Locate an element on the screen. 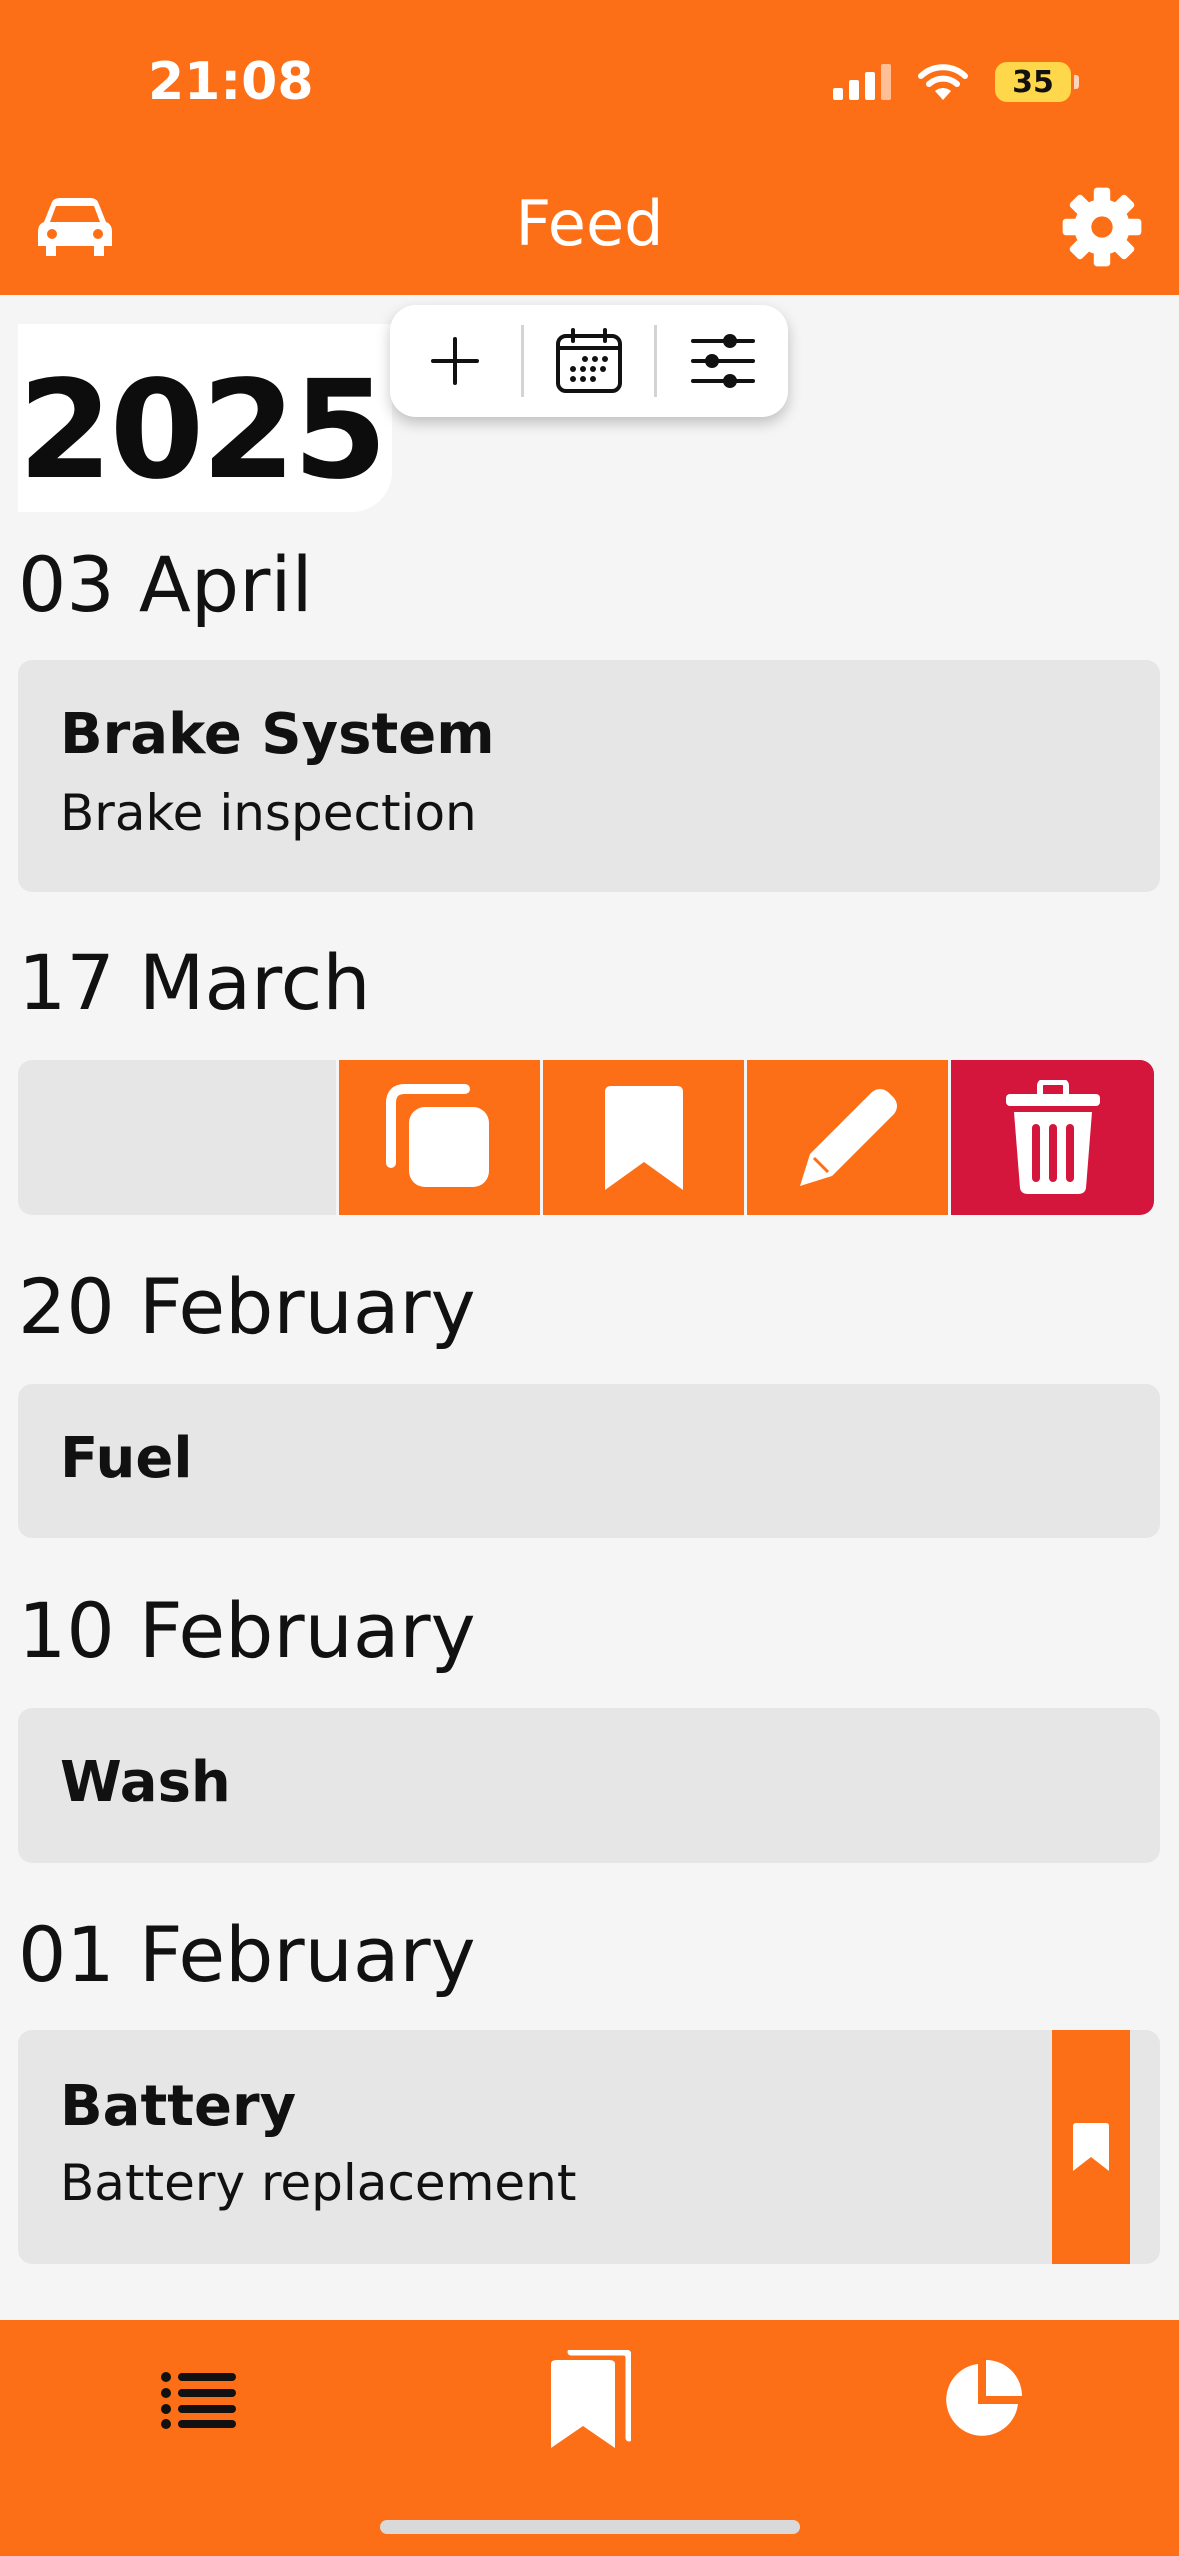  feed-toolbar is located at coordinates (589, 361).